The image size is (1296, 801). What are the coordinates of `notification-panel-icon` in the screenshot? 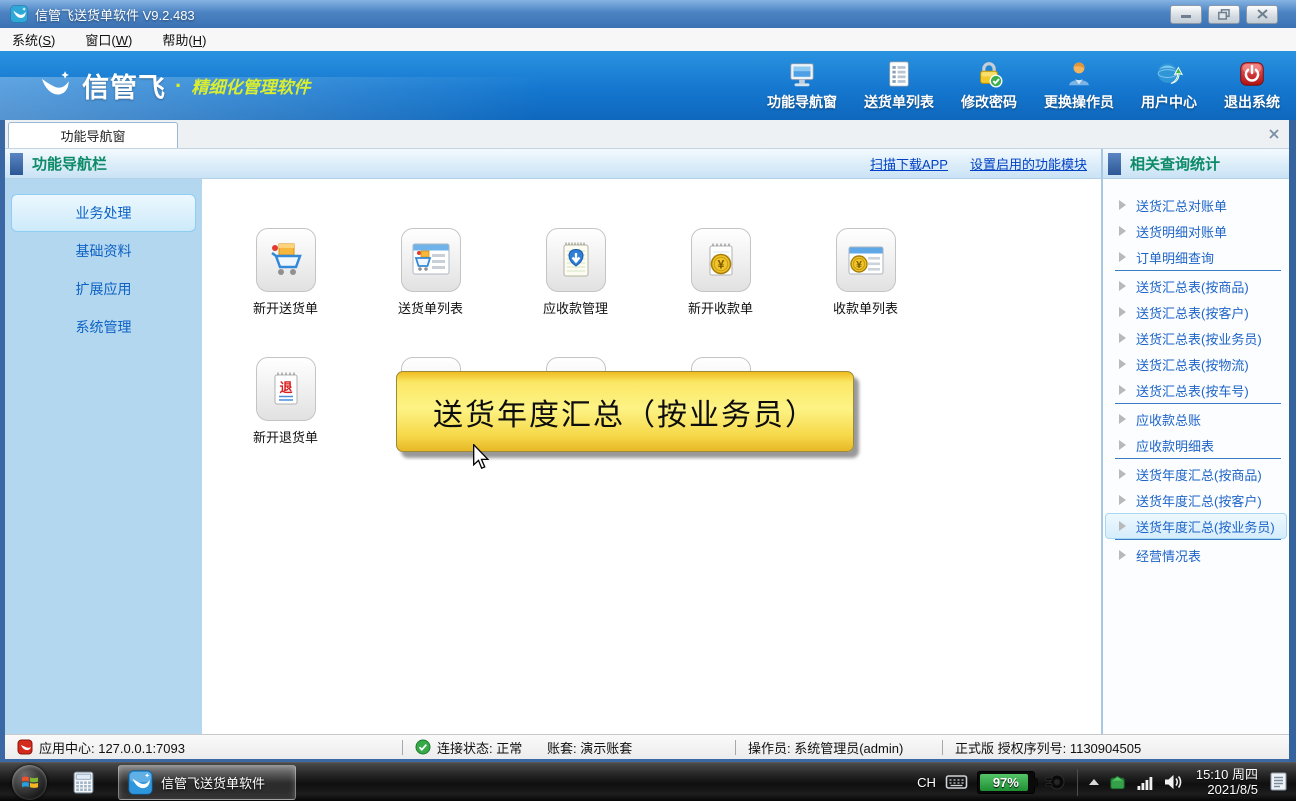 It's located at (1278, 782).